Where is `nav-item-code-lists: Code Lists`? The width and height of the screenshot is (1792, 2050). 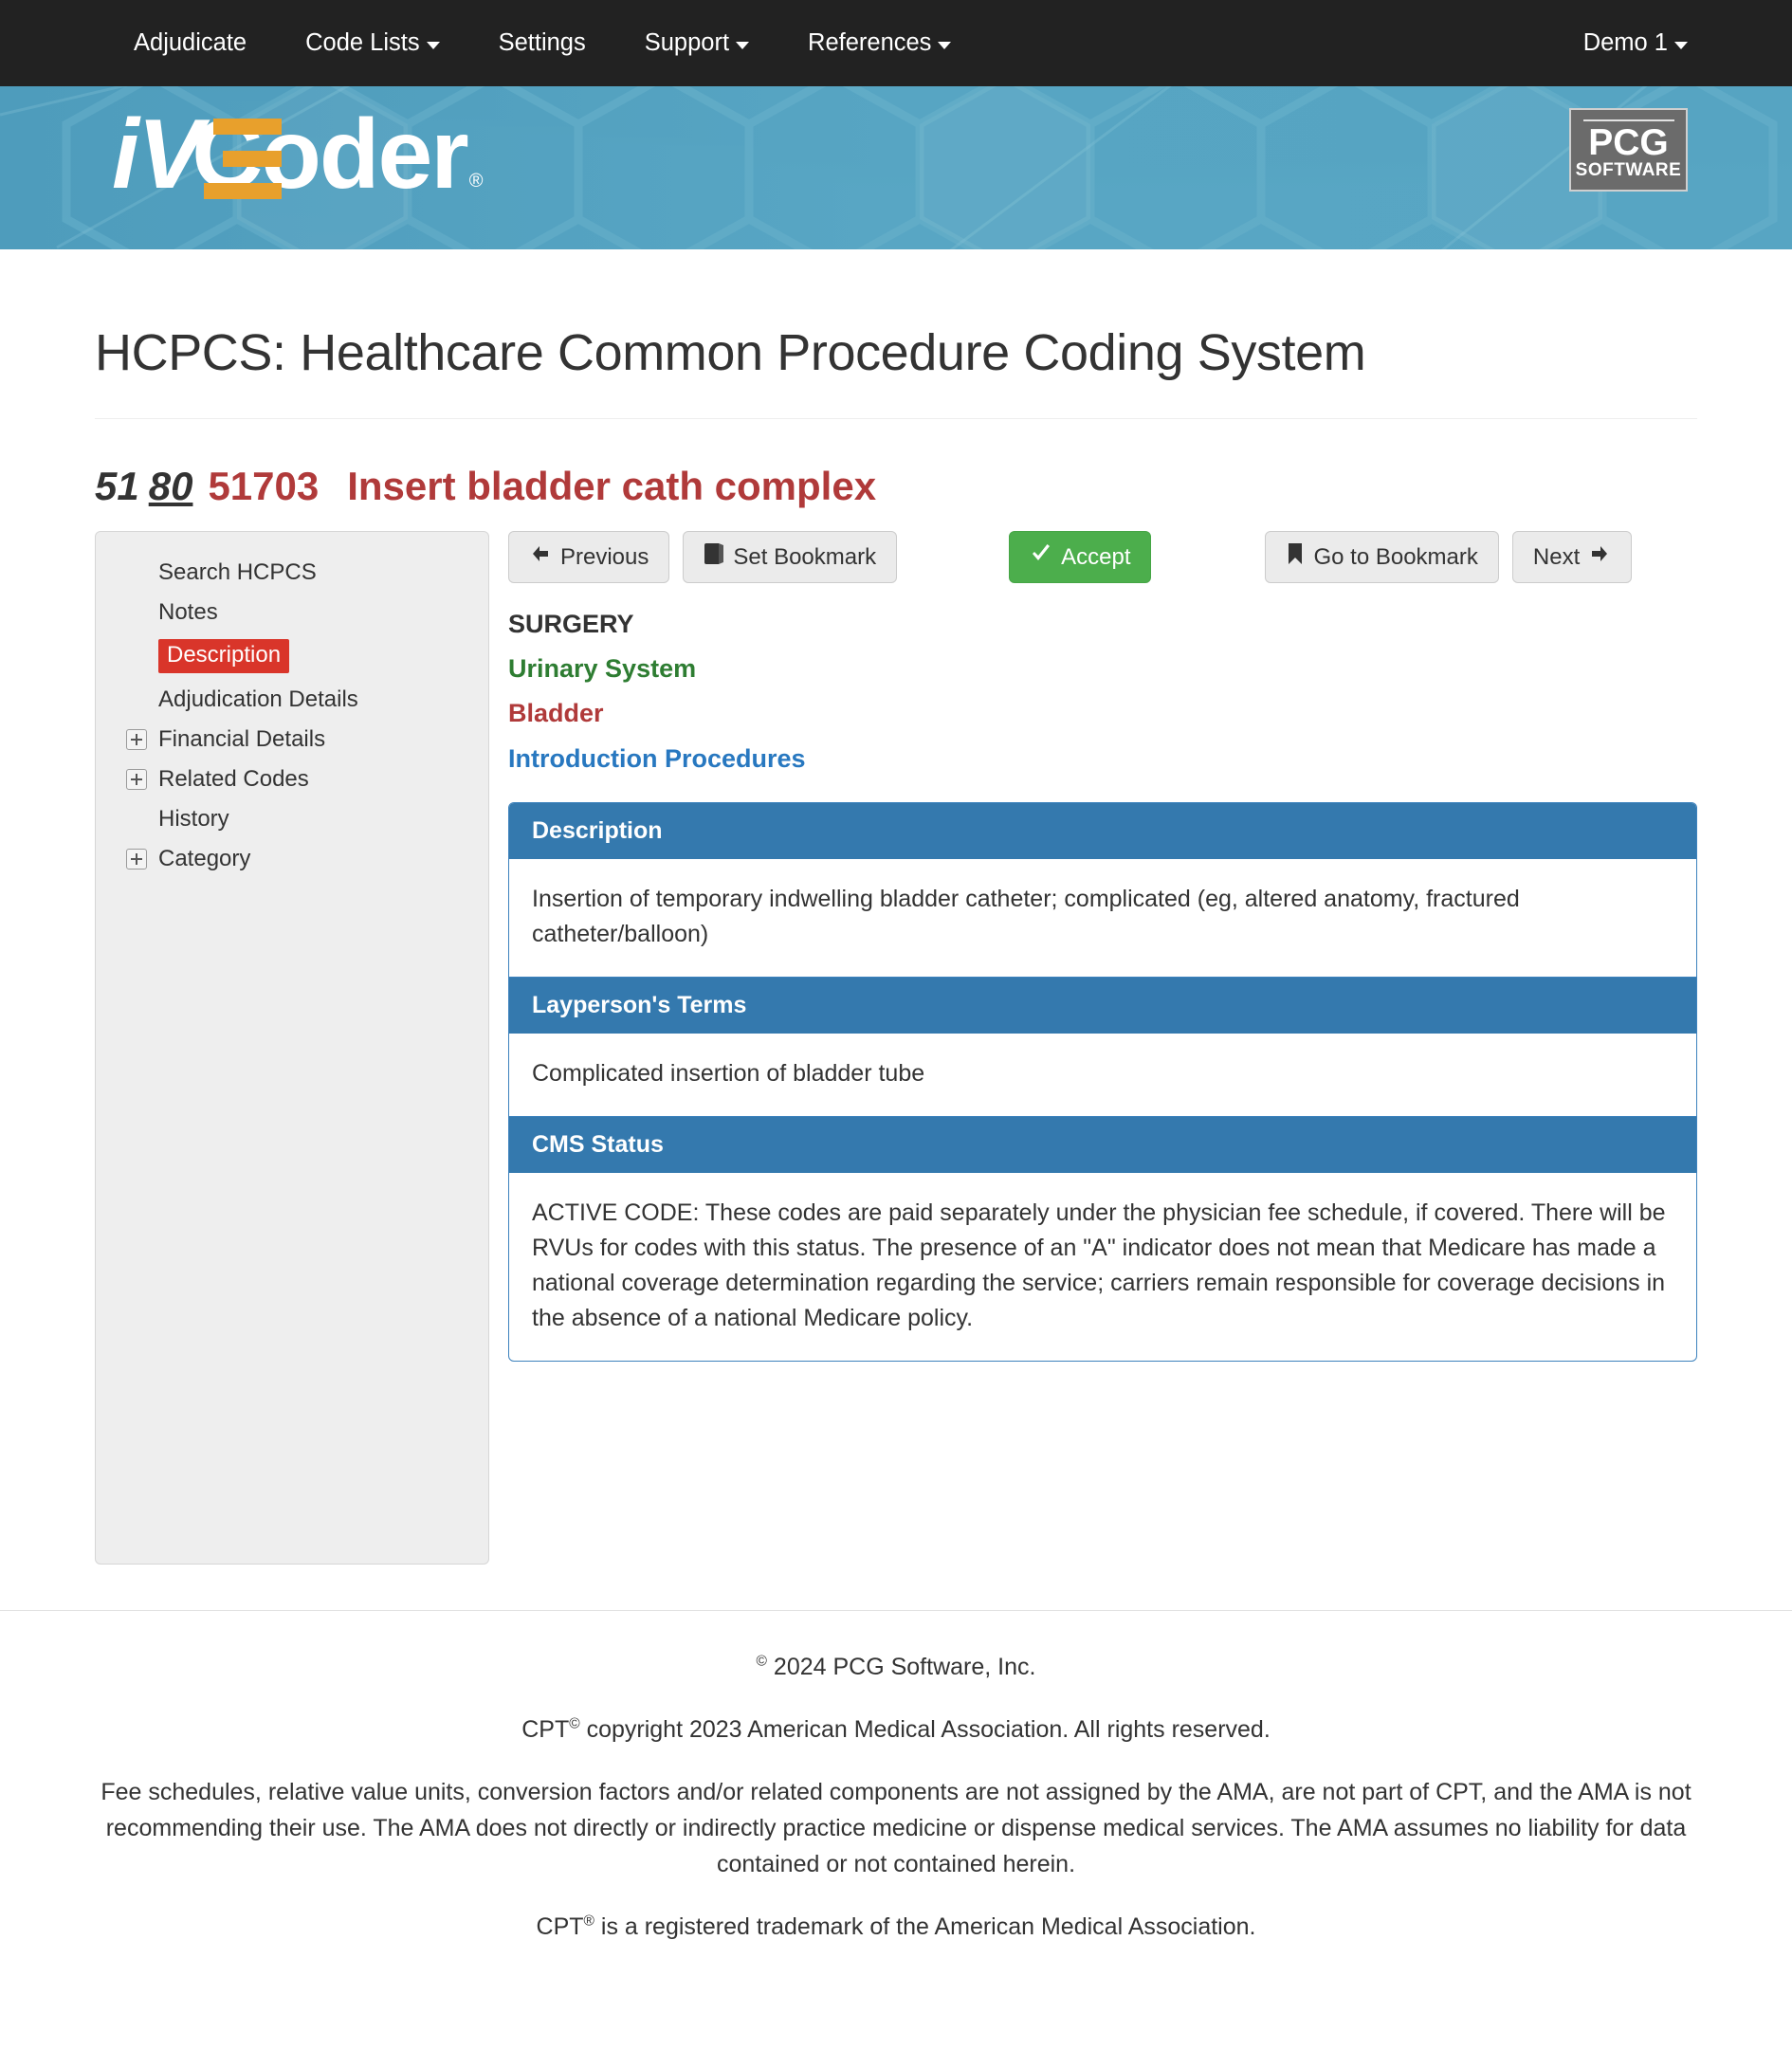 nav-item-code-lists: Code Lists is located at coordinates (372, 43).